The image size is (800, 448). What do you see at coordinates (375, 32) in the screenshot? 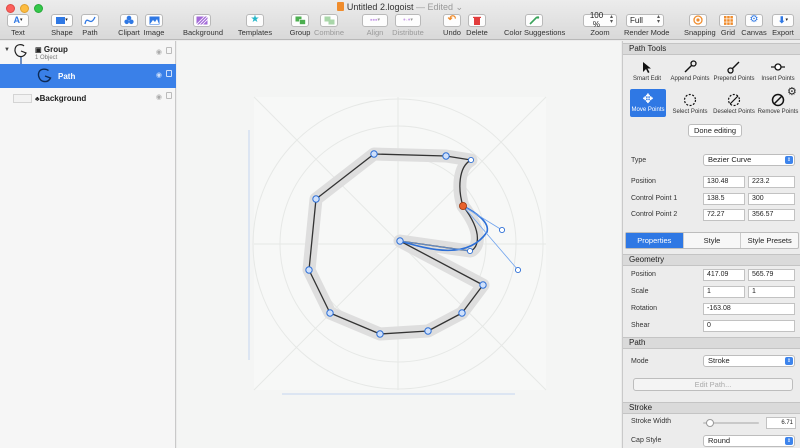
I see `align-label: Align` at bounding box center [375, 32].